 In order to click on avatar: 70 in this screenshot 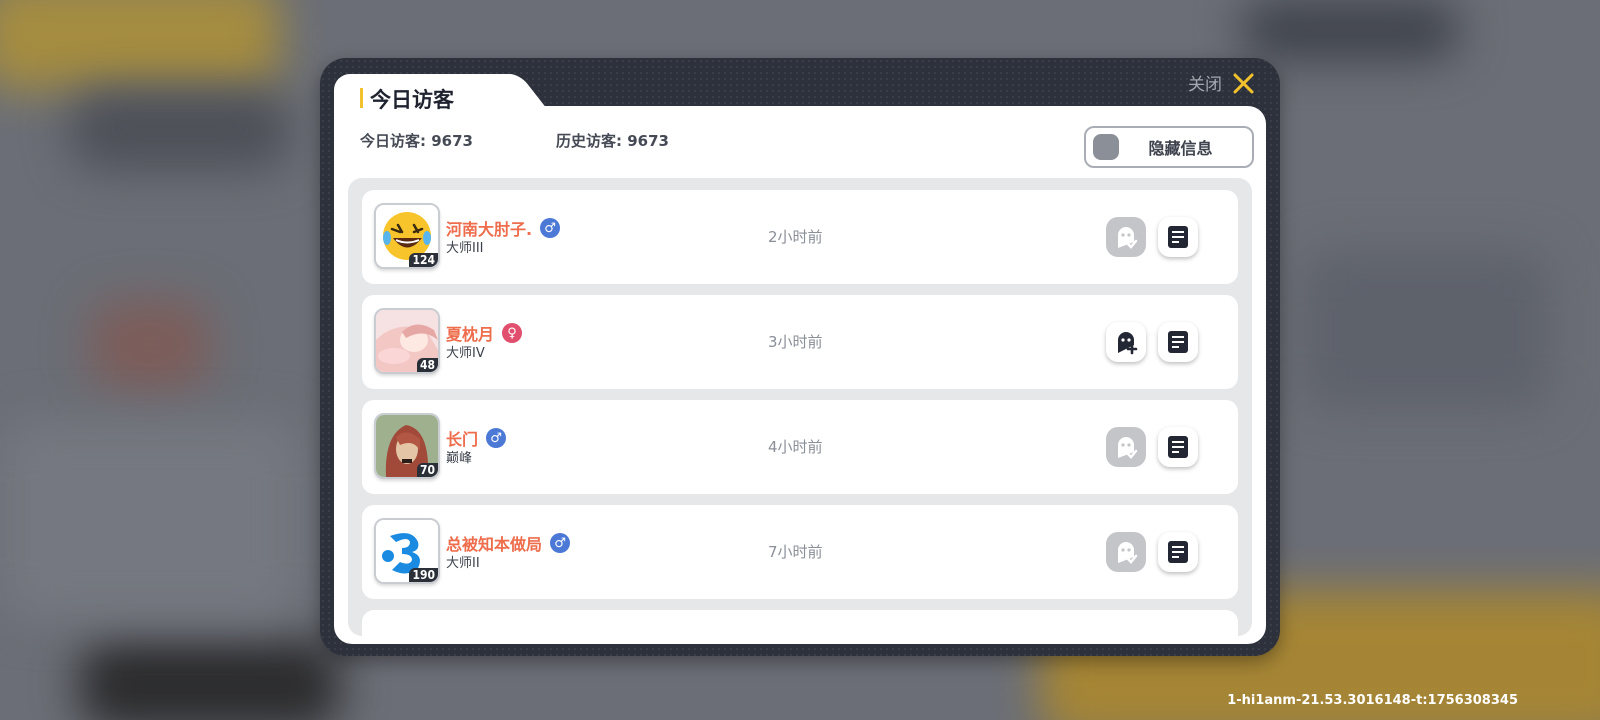, I will do `click(407, 446)`.